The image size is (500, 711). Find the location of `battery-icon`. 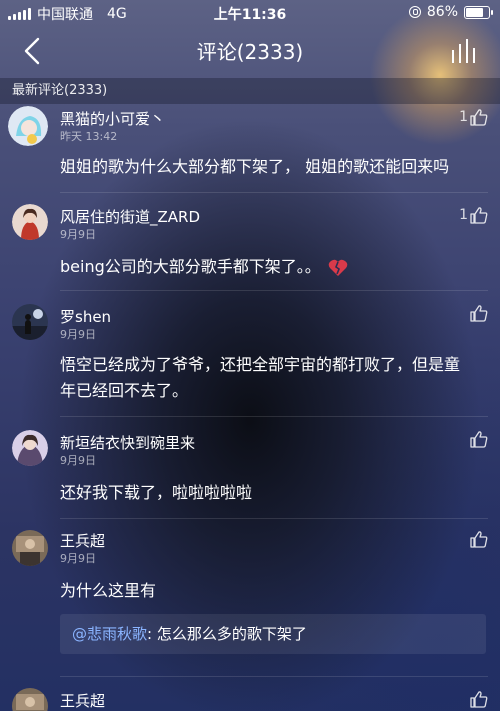

battery-icon is located at coordinates (478, 12).